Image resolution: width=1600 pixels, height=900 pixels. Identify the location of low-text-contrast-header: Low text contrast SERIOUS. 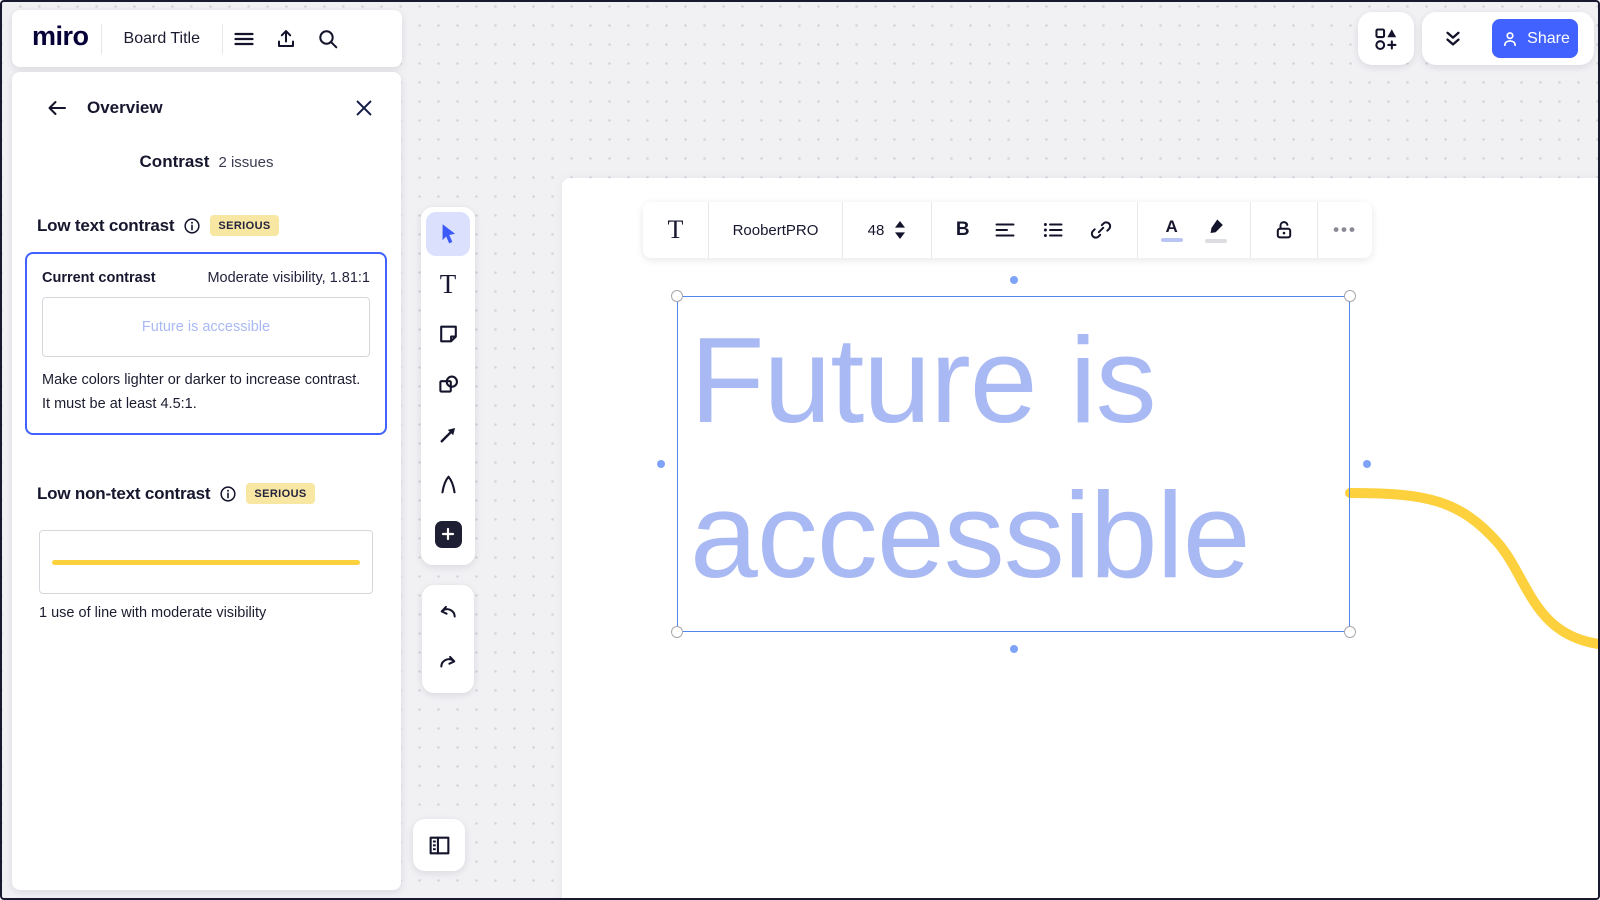
(158, 225).